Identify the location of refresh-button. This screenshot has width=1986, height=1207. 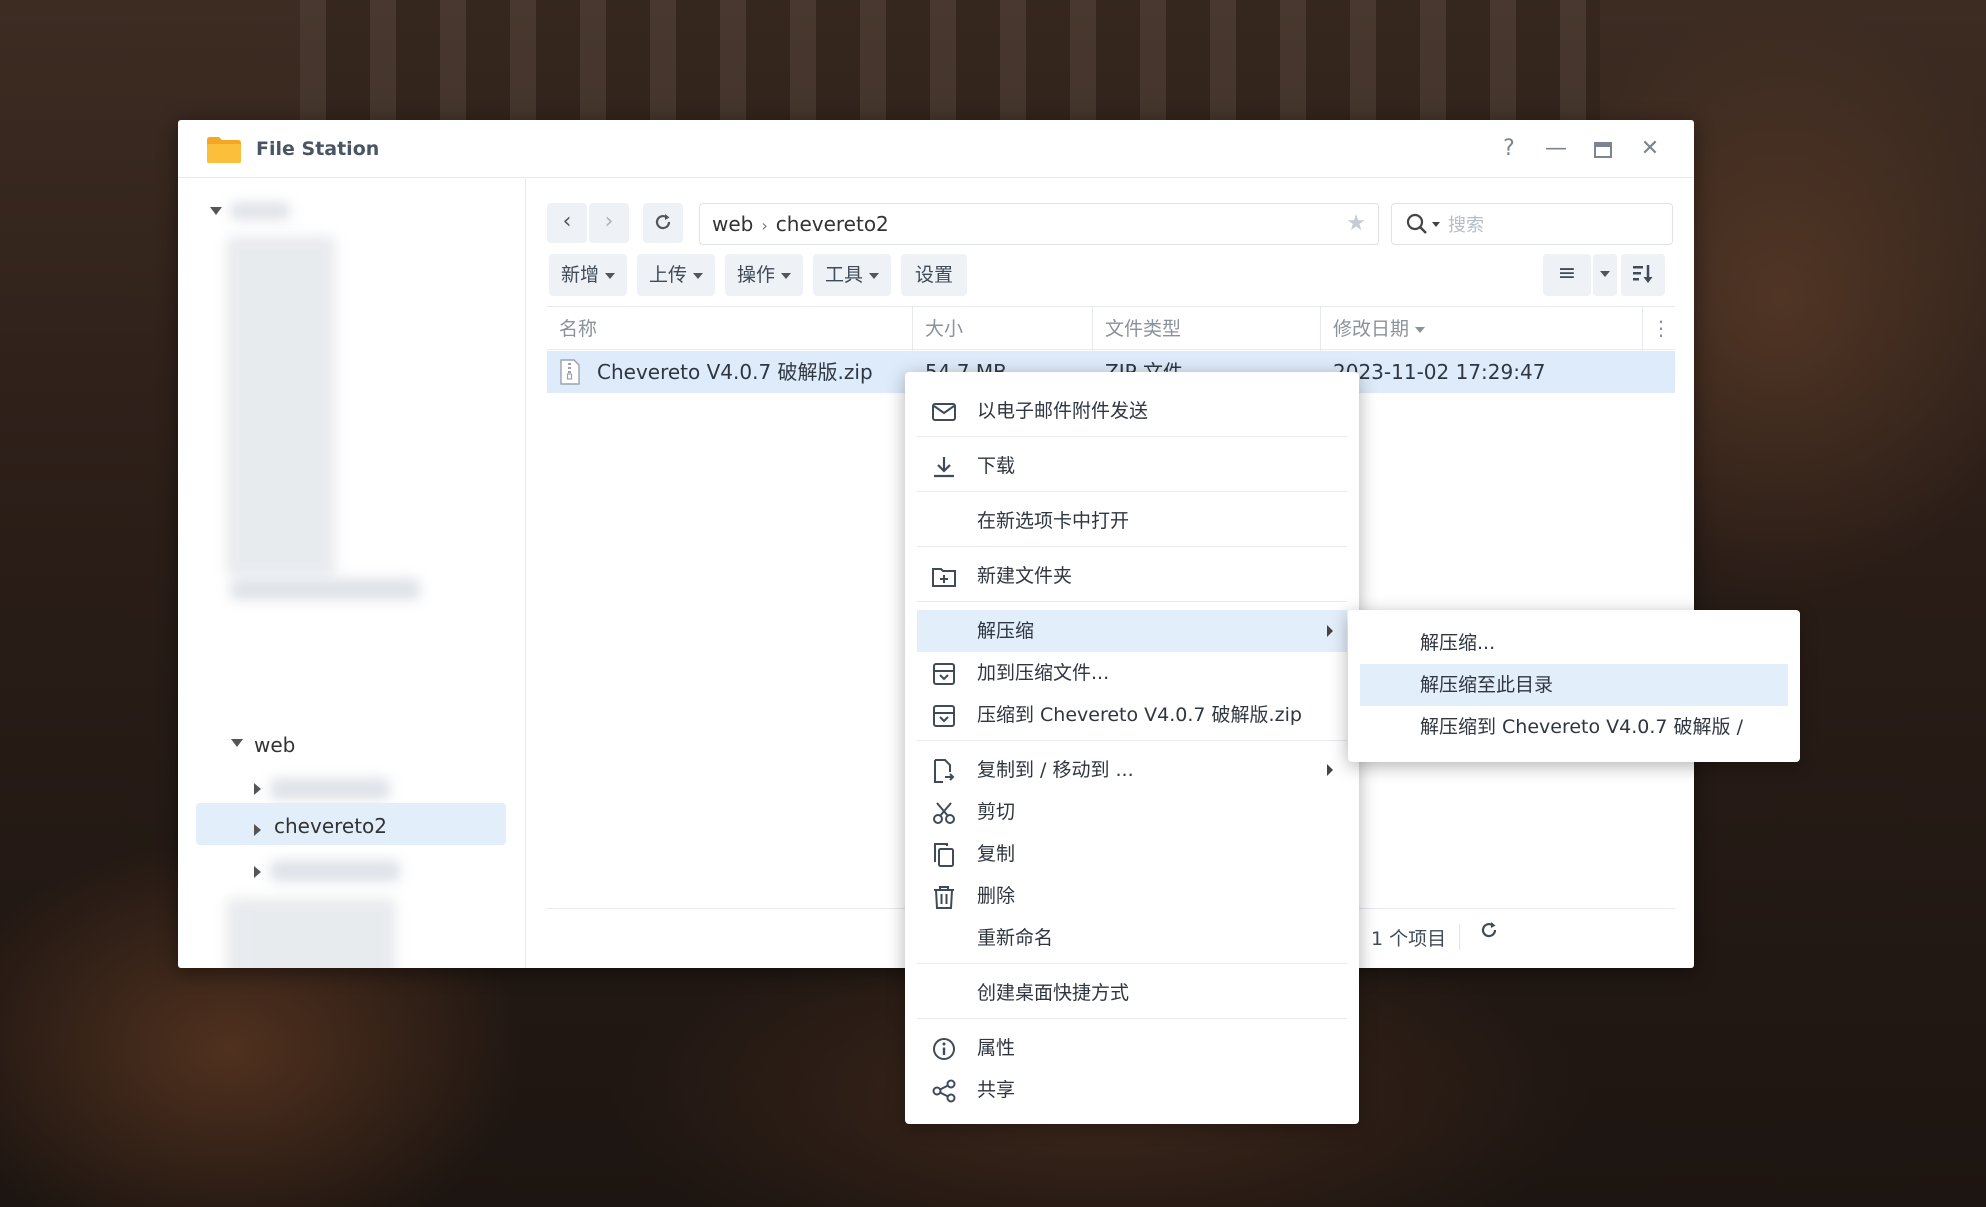
(663, 223).